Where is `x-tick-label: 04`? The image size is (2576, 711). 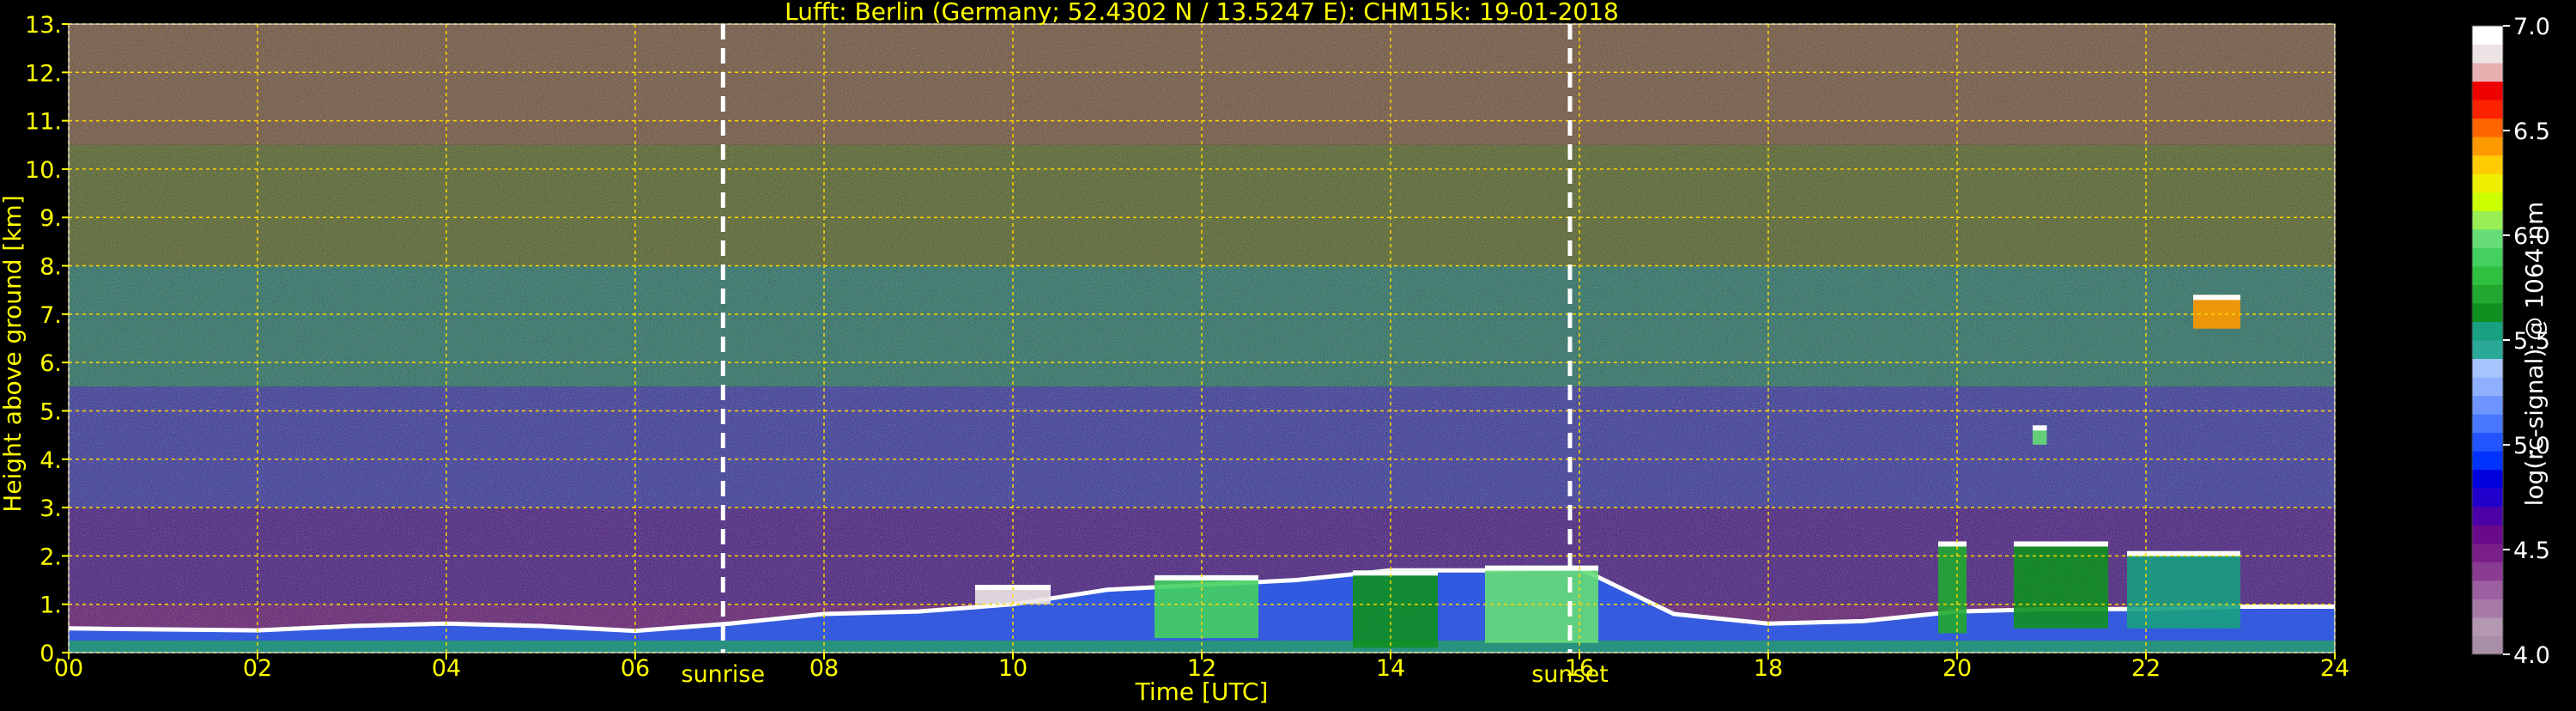 x-tick-label: 04 is located at coordinates (446, 668).